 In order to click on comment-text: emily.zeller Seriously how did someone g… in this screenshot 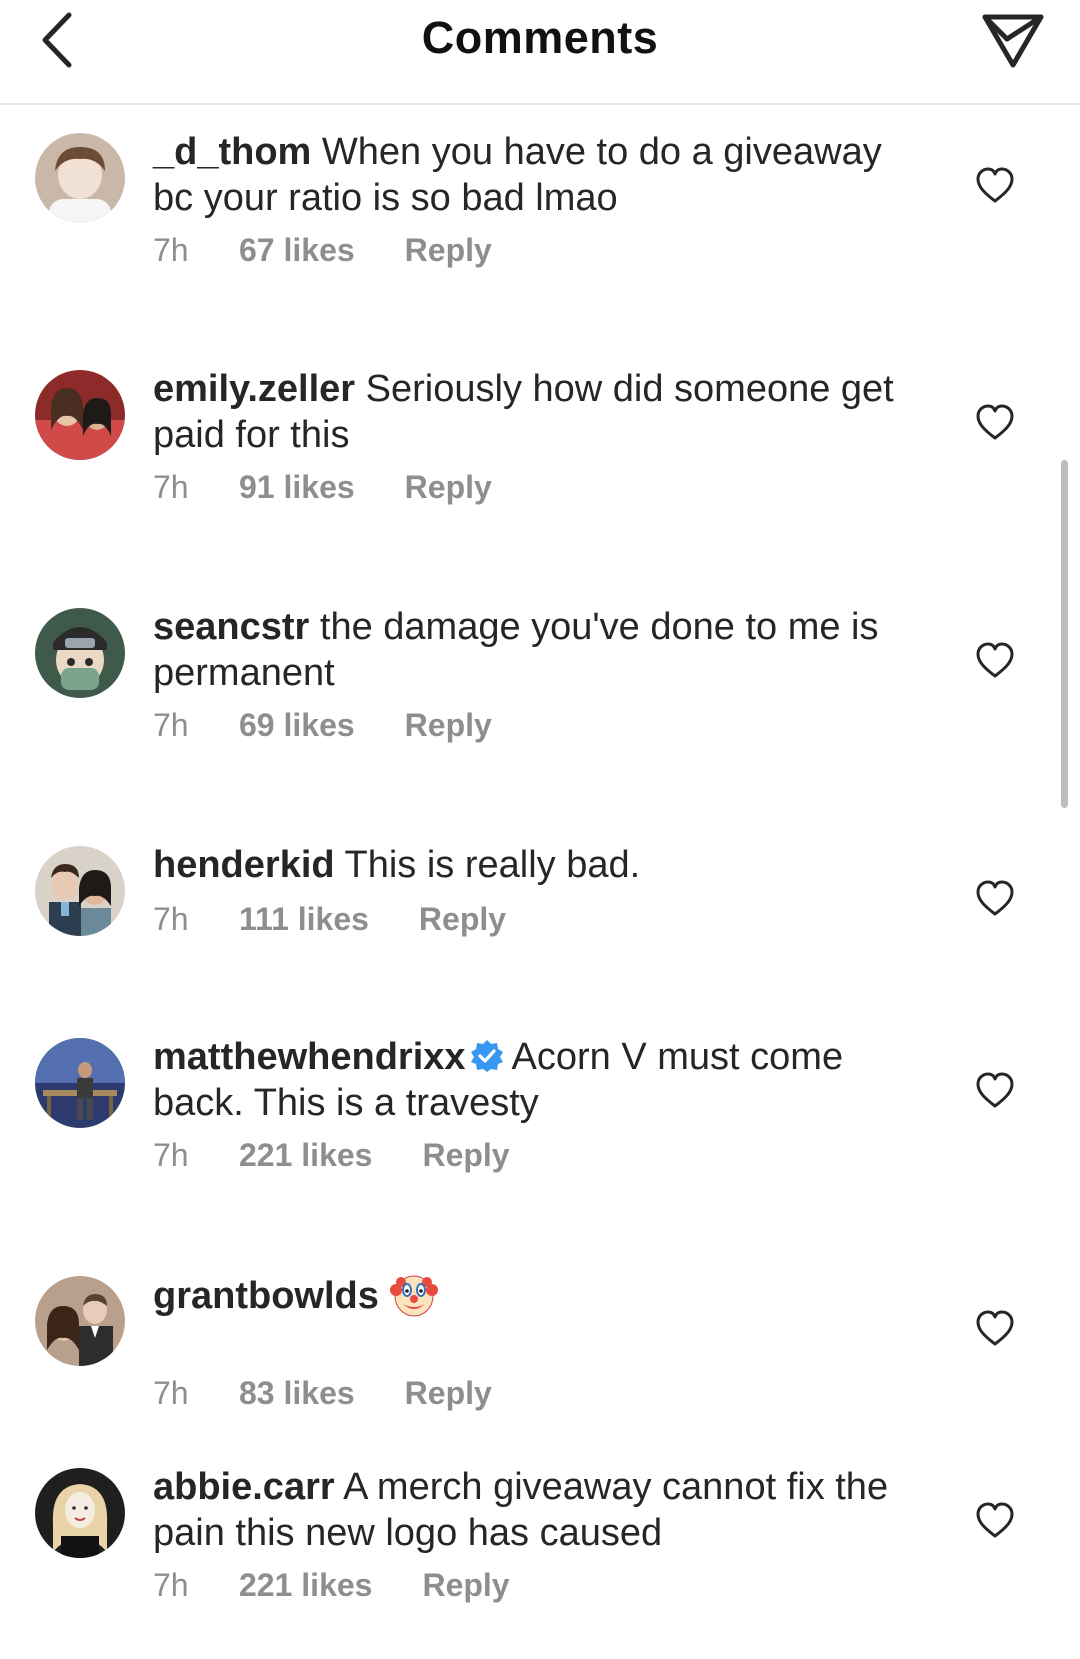, I will do `click(533, 412)`.